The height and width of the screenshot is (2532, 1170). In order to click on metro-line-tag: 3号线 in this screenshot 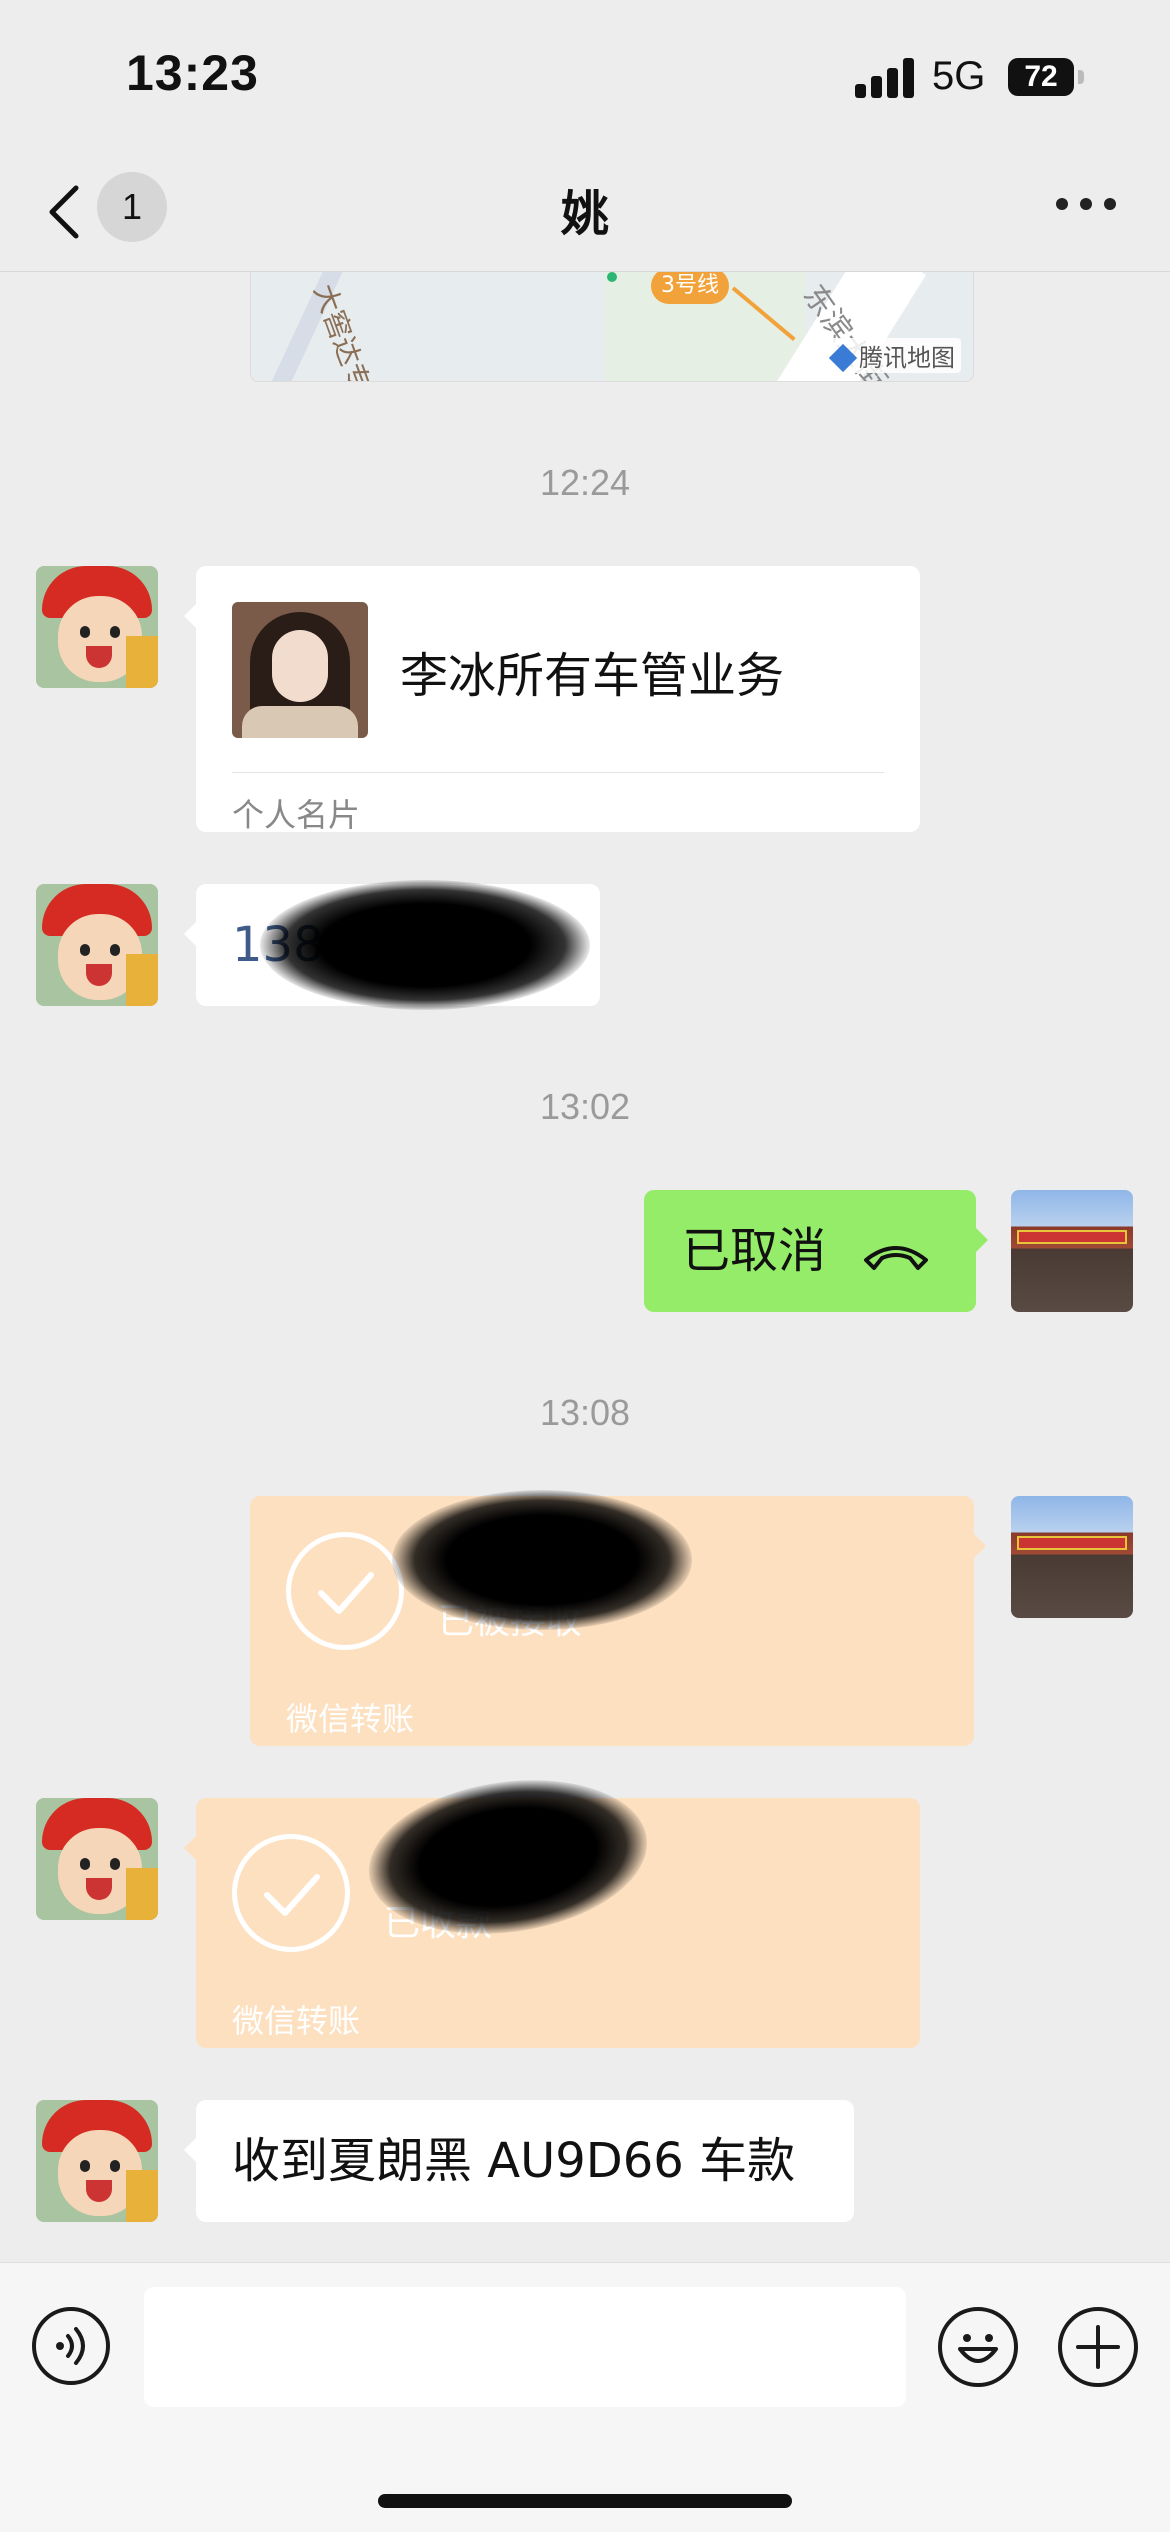, I will do `click(690, 288)`.